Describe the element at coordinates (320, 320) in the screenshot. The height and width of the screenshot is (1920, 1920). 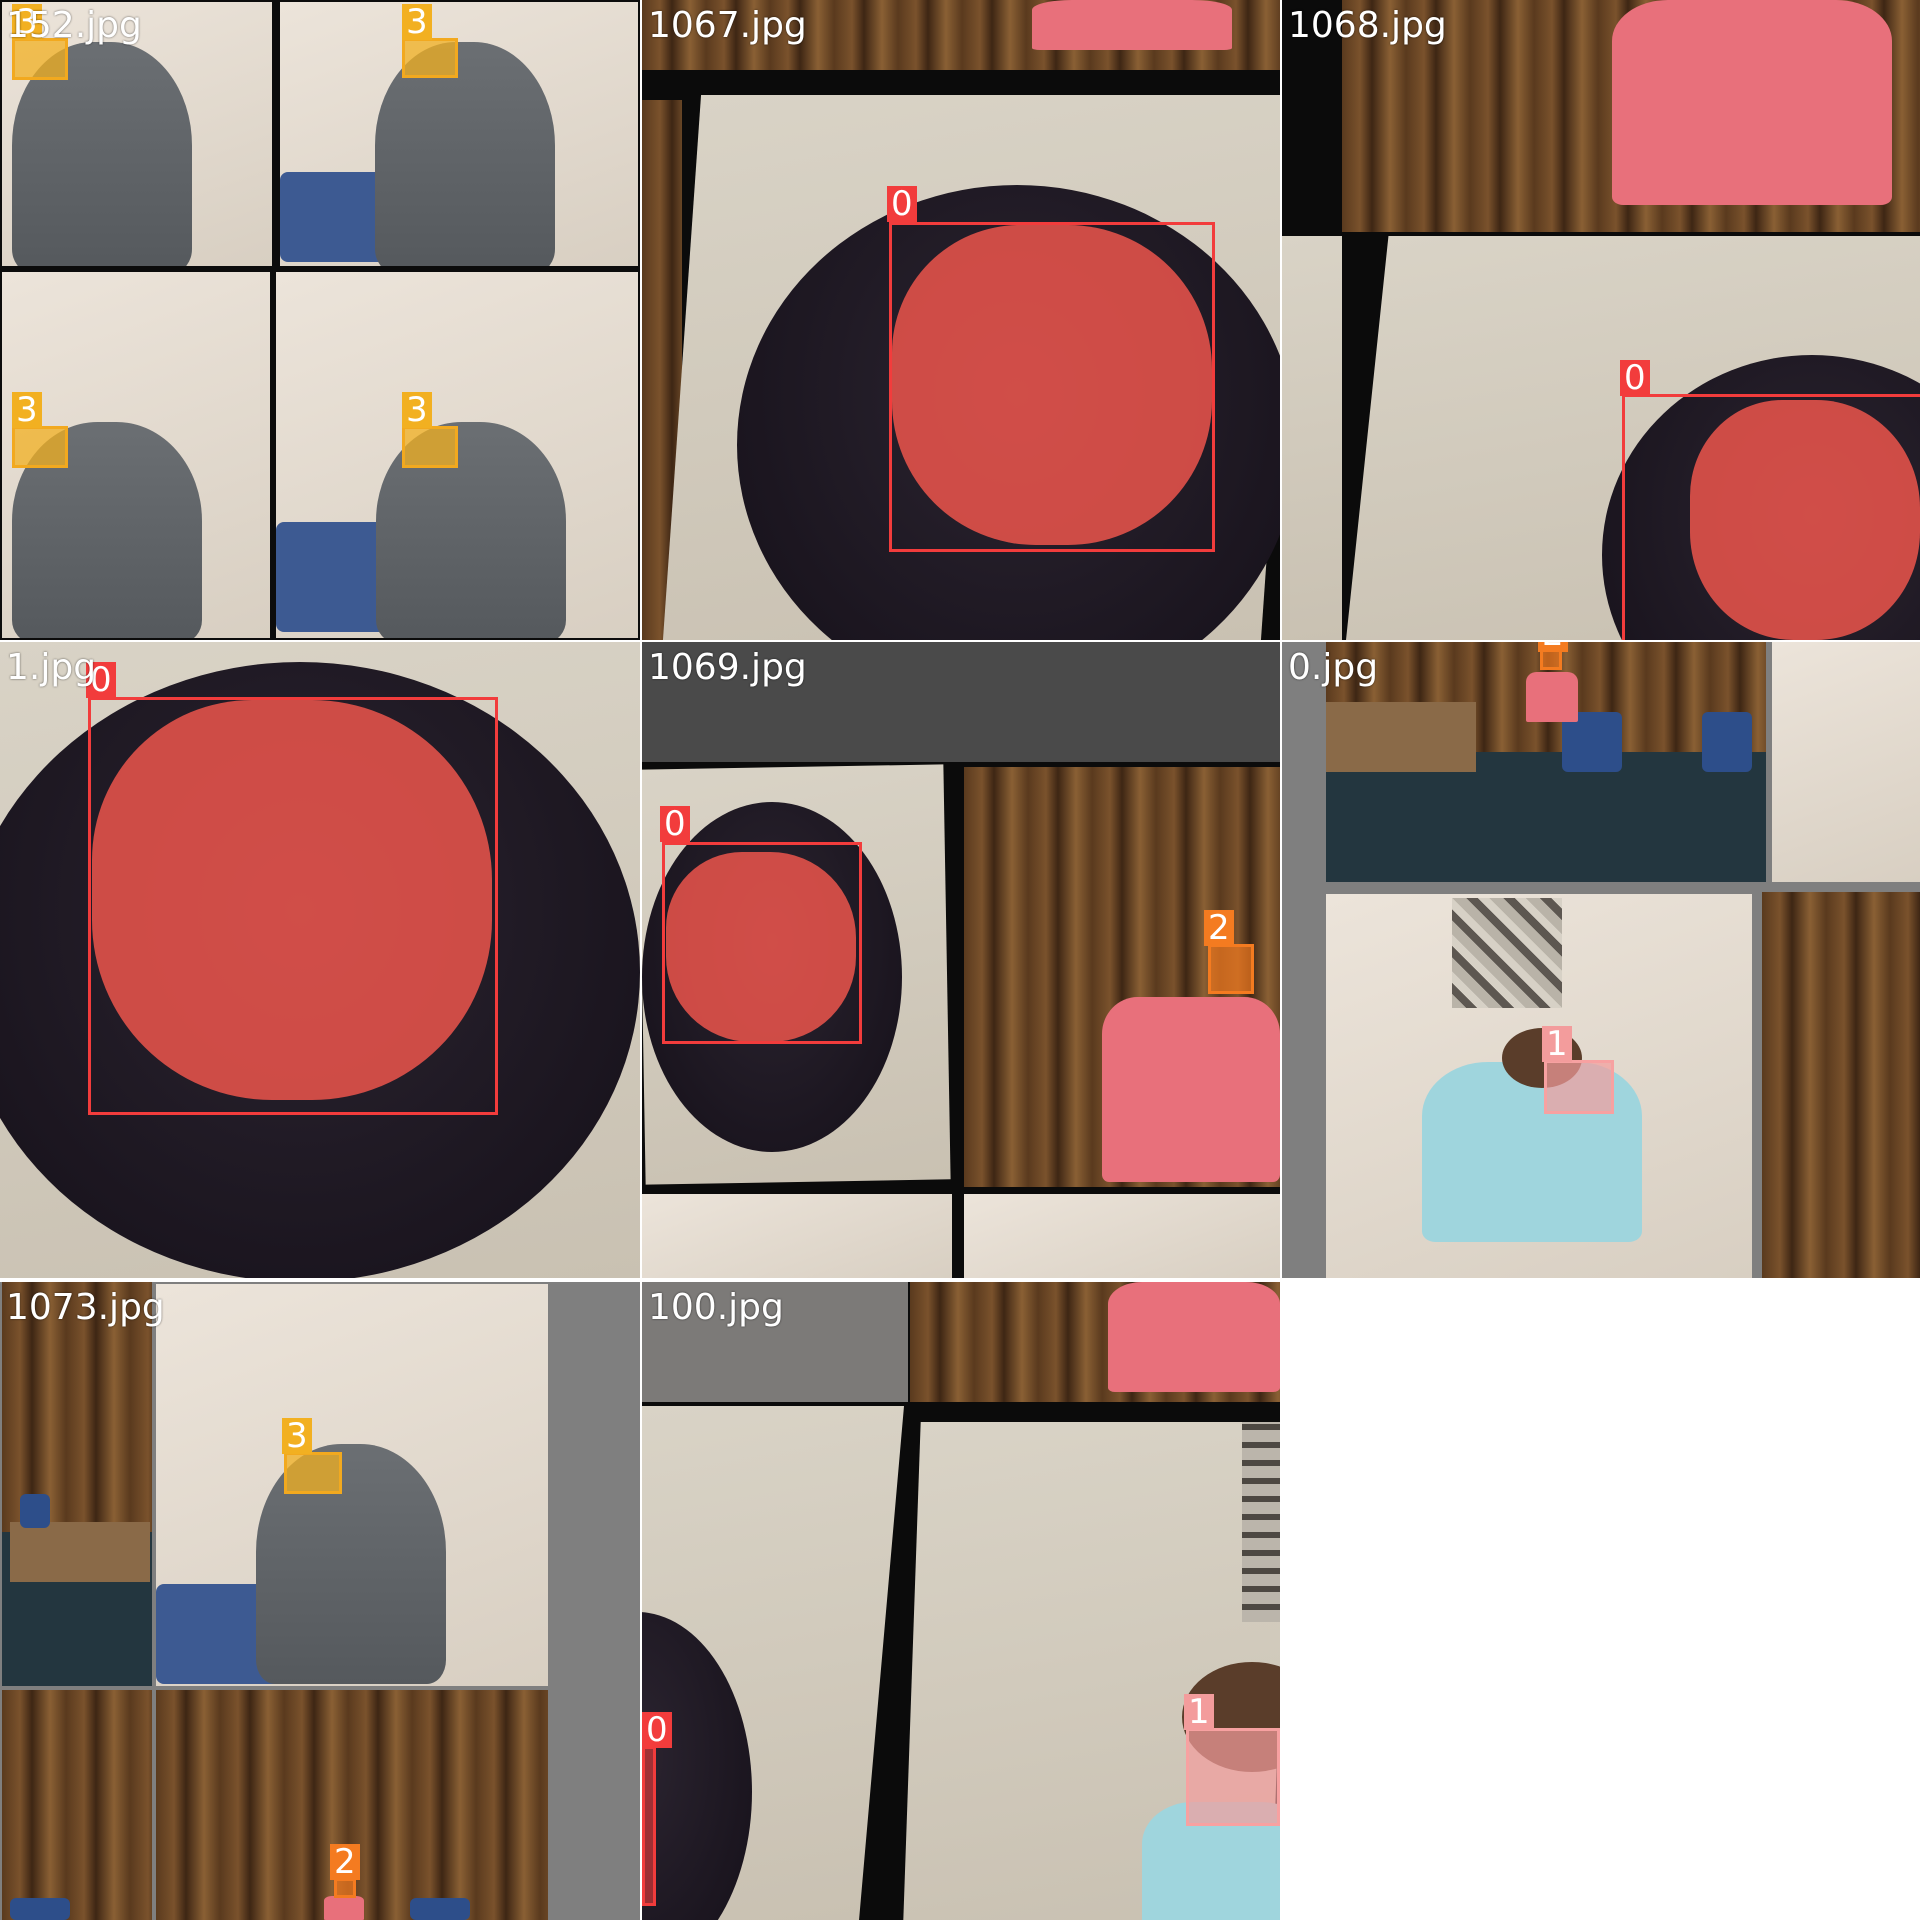
I see `tile-152: 152.jpg 3 3 3 3` at that location.